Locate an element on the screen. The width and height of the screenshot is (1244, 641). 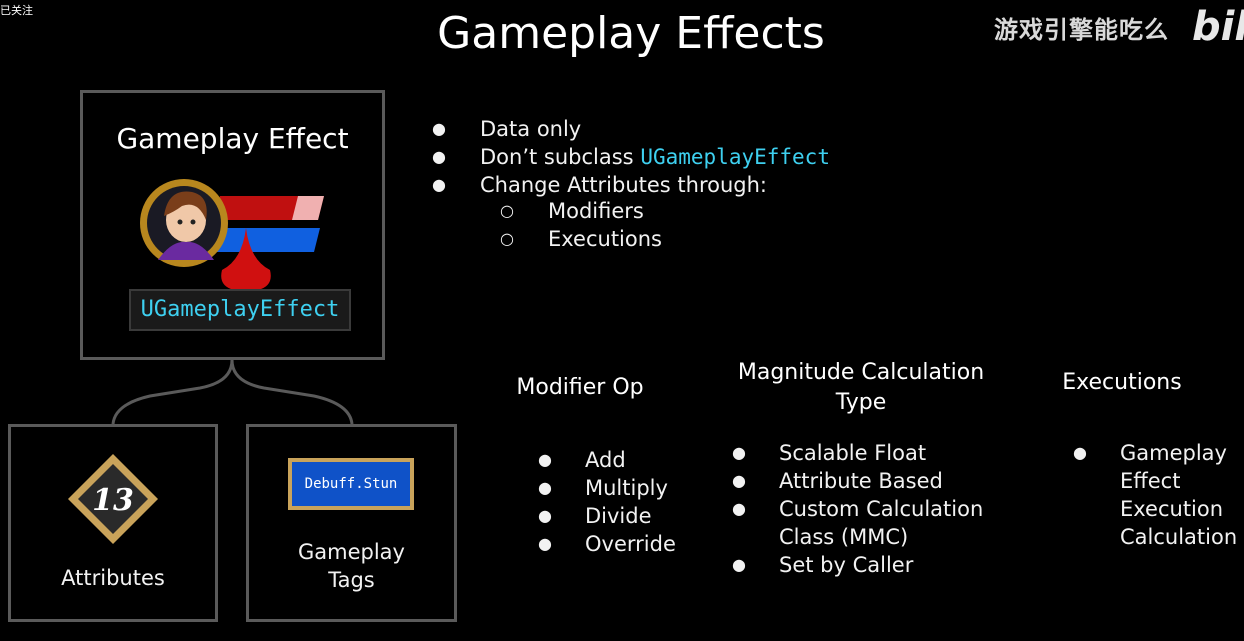
mana-bar-icon is located at coordinates (267, 240).